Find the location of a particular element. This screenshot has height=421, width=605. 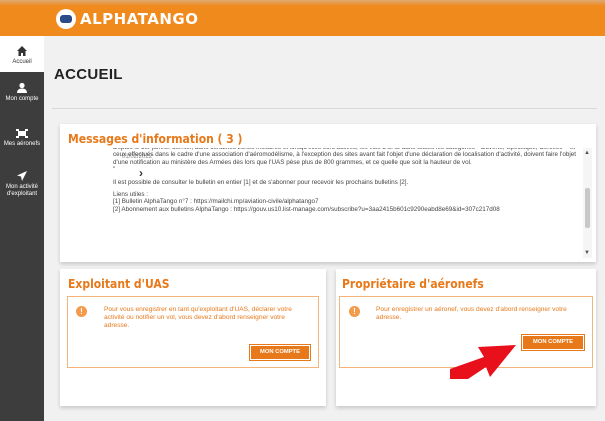

app-logo: ALPHATANGO is located at coordinates (127, 19).